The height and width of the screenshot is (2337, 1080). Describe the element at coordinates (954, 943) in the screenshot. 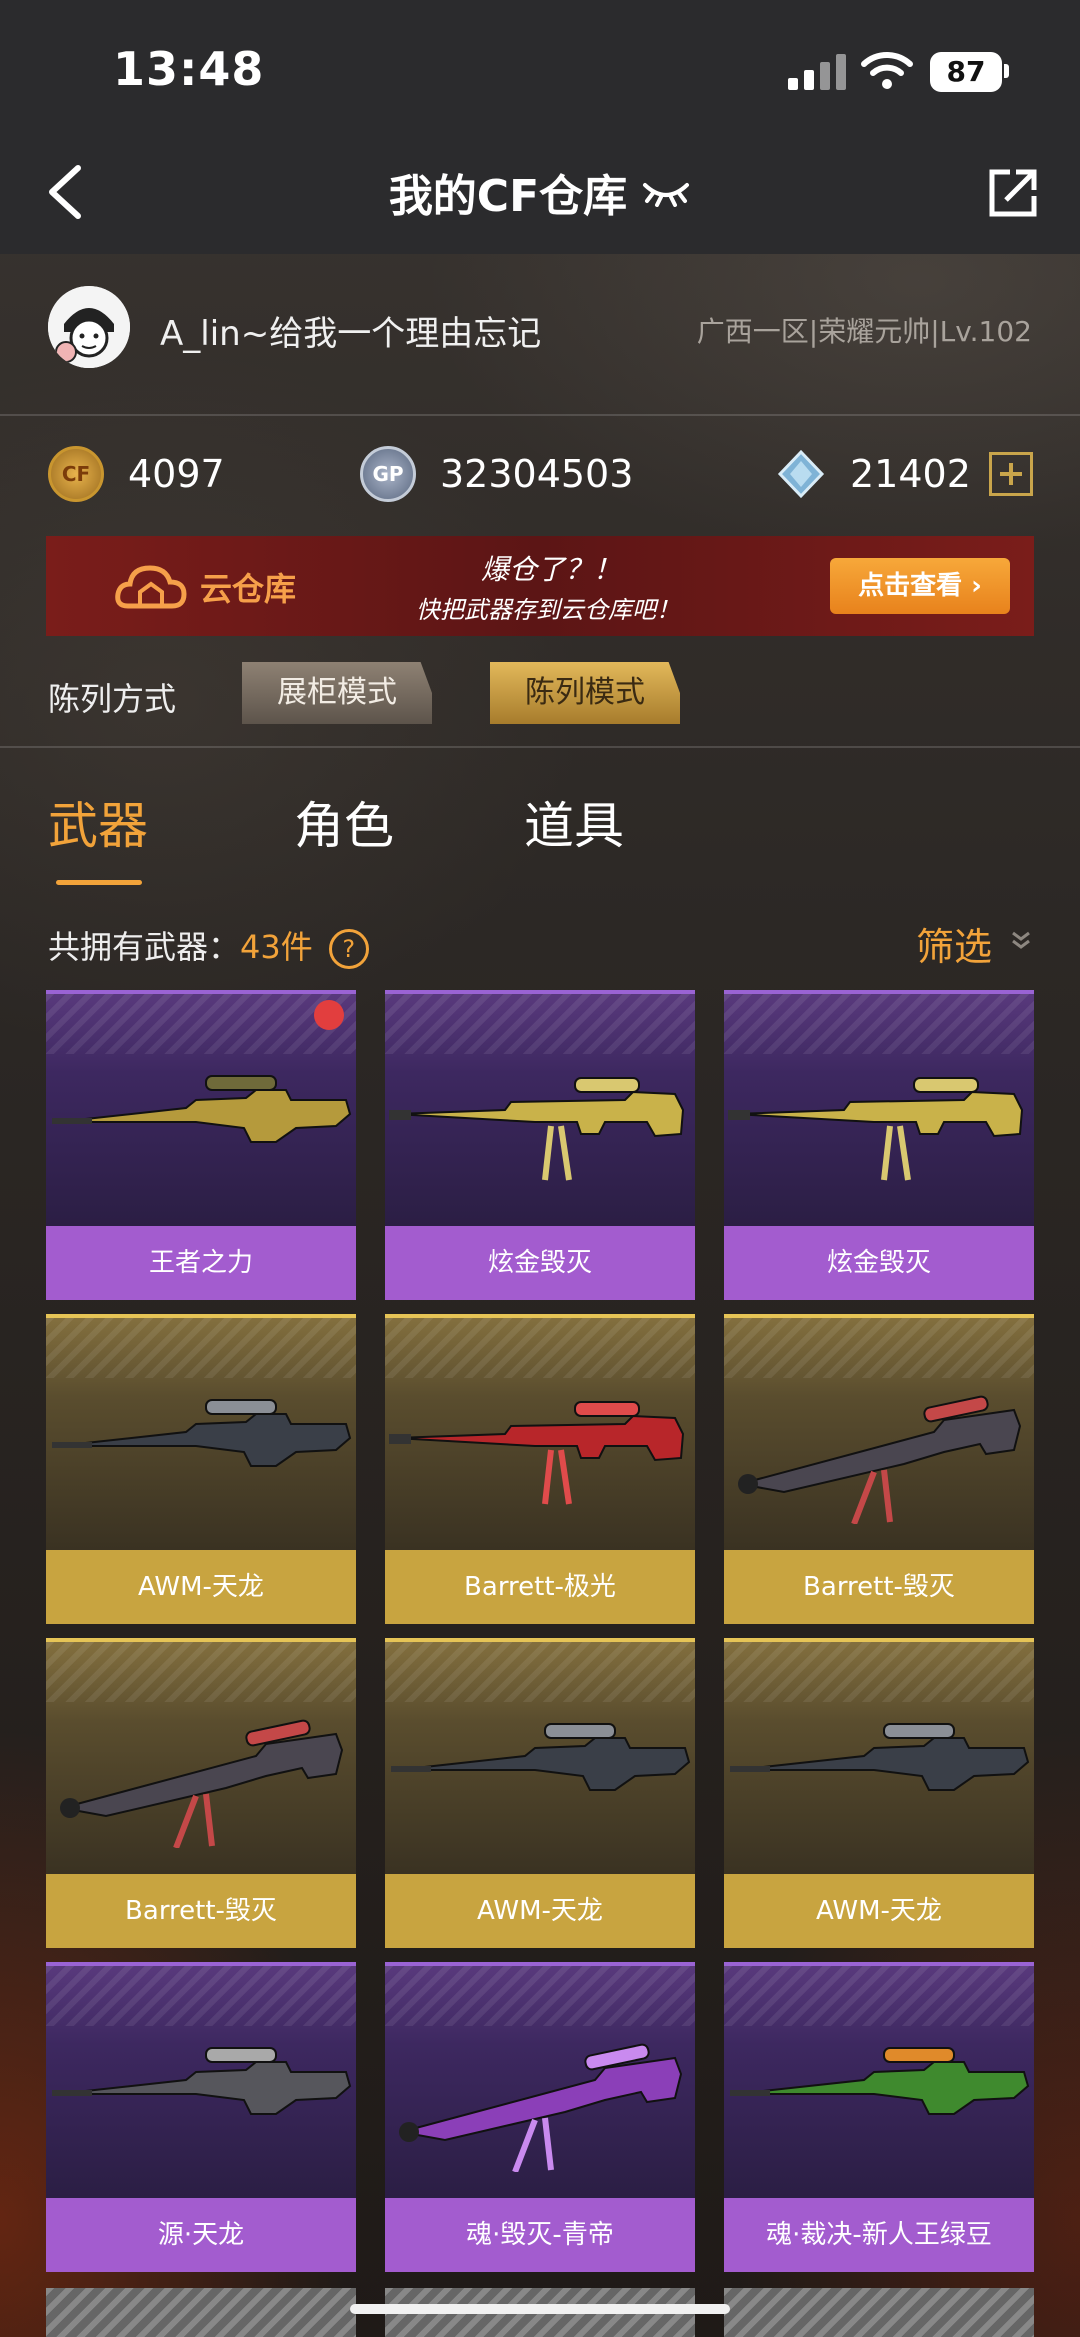

I see `filter-button: 筛选` at that location.